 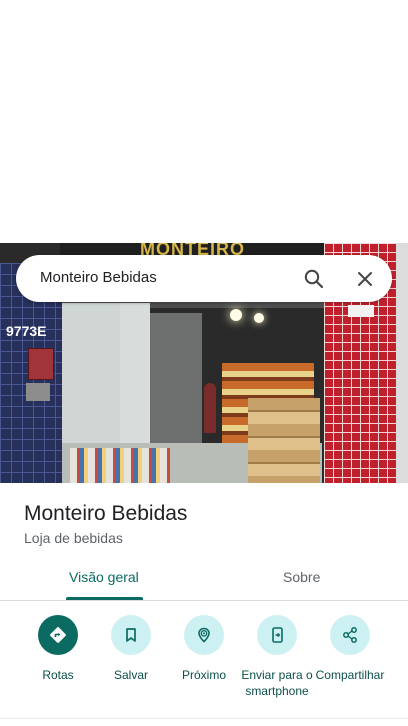 I want to click on photo-plate, so click(x=361, y=311).